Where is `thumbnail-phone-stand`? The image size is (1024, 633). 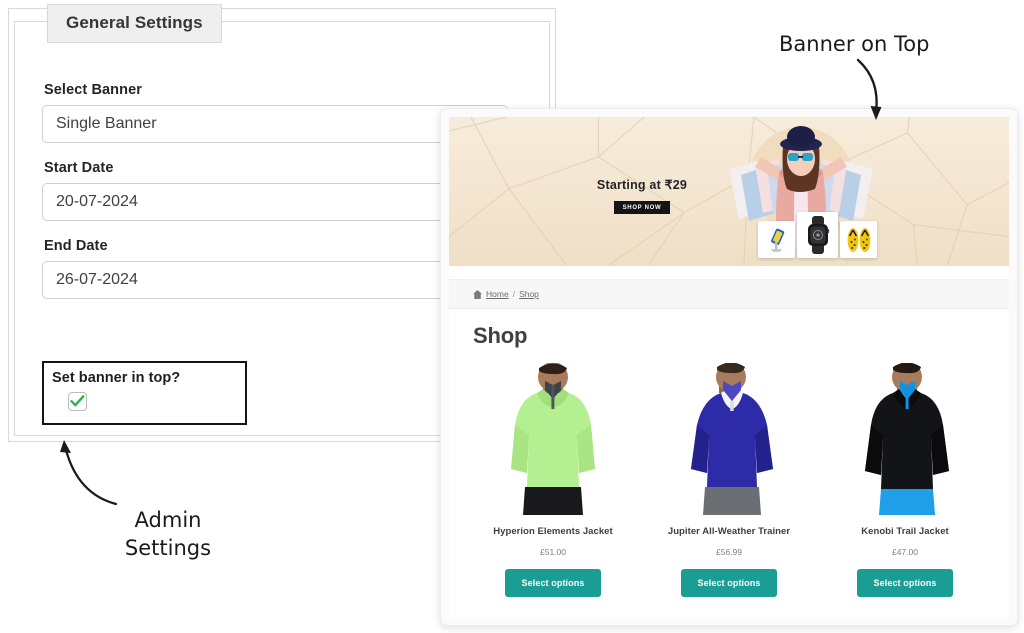
thumbnail-phone-stand is located at coordinates (776, 239).